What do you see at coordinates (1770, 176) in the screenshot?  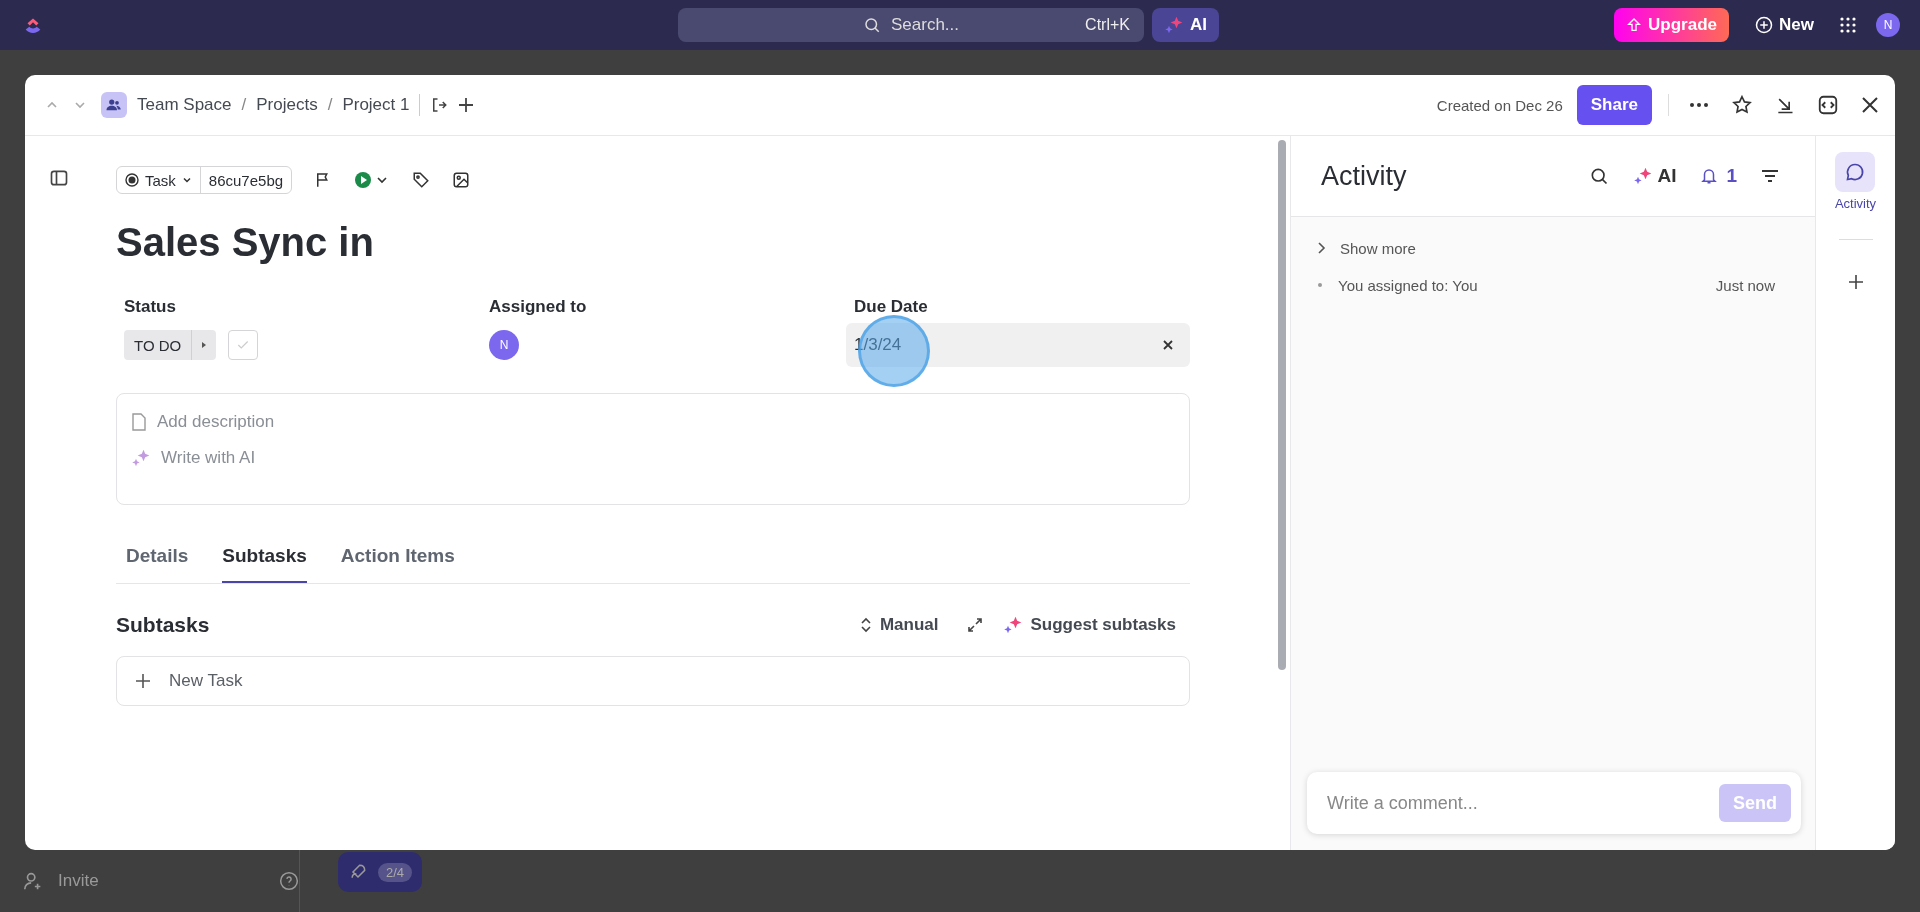 I see `filter-icon` at bounding box center [1770, 176].